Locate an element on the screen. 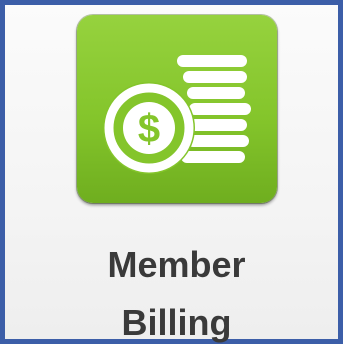  tile-label-member: Member is located at coordinates (176, 264).